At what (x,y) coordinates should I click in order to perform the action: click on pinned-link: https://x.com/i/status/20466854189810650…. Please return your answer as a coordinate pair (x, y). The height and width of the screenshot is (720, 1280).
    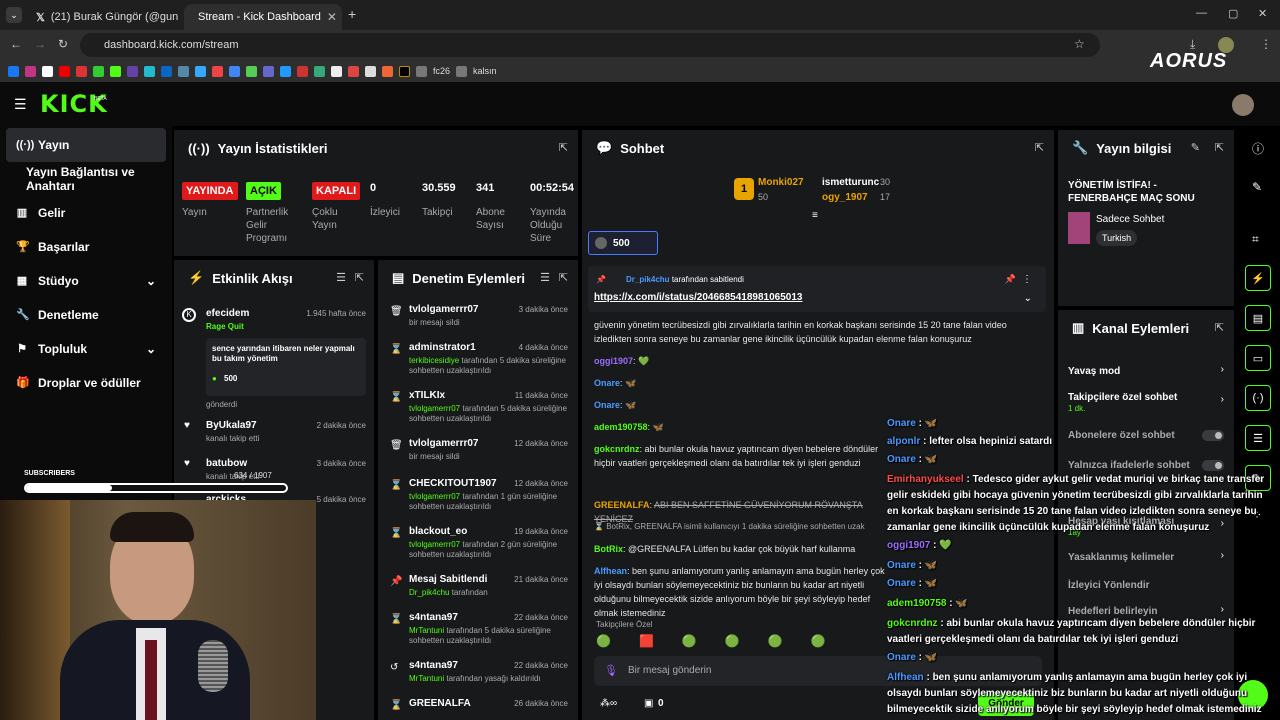
    Looking at the image, I should click on (698, 297).